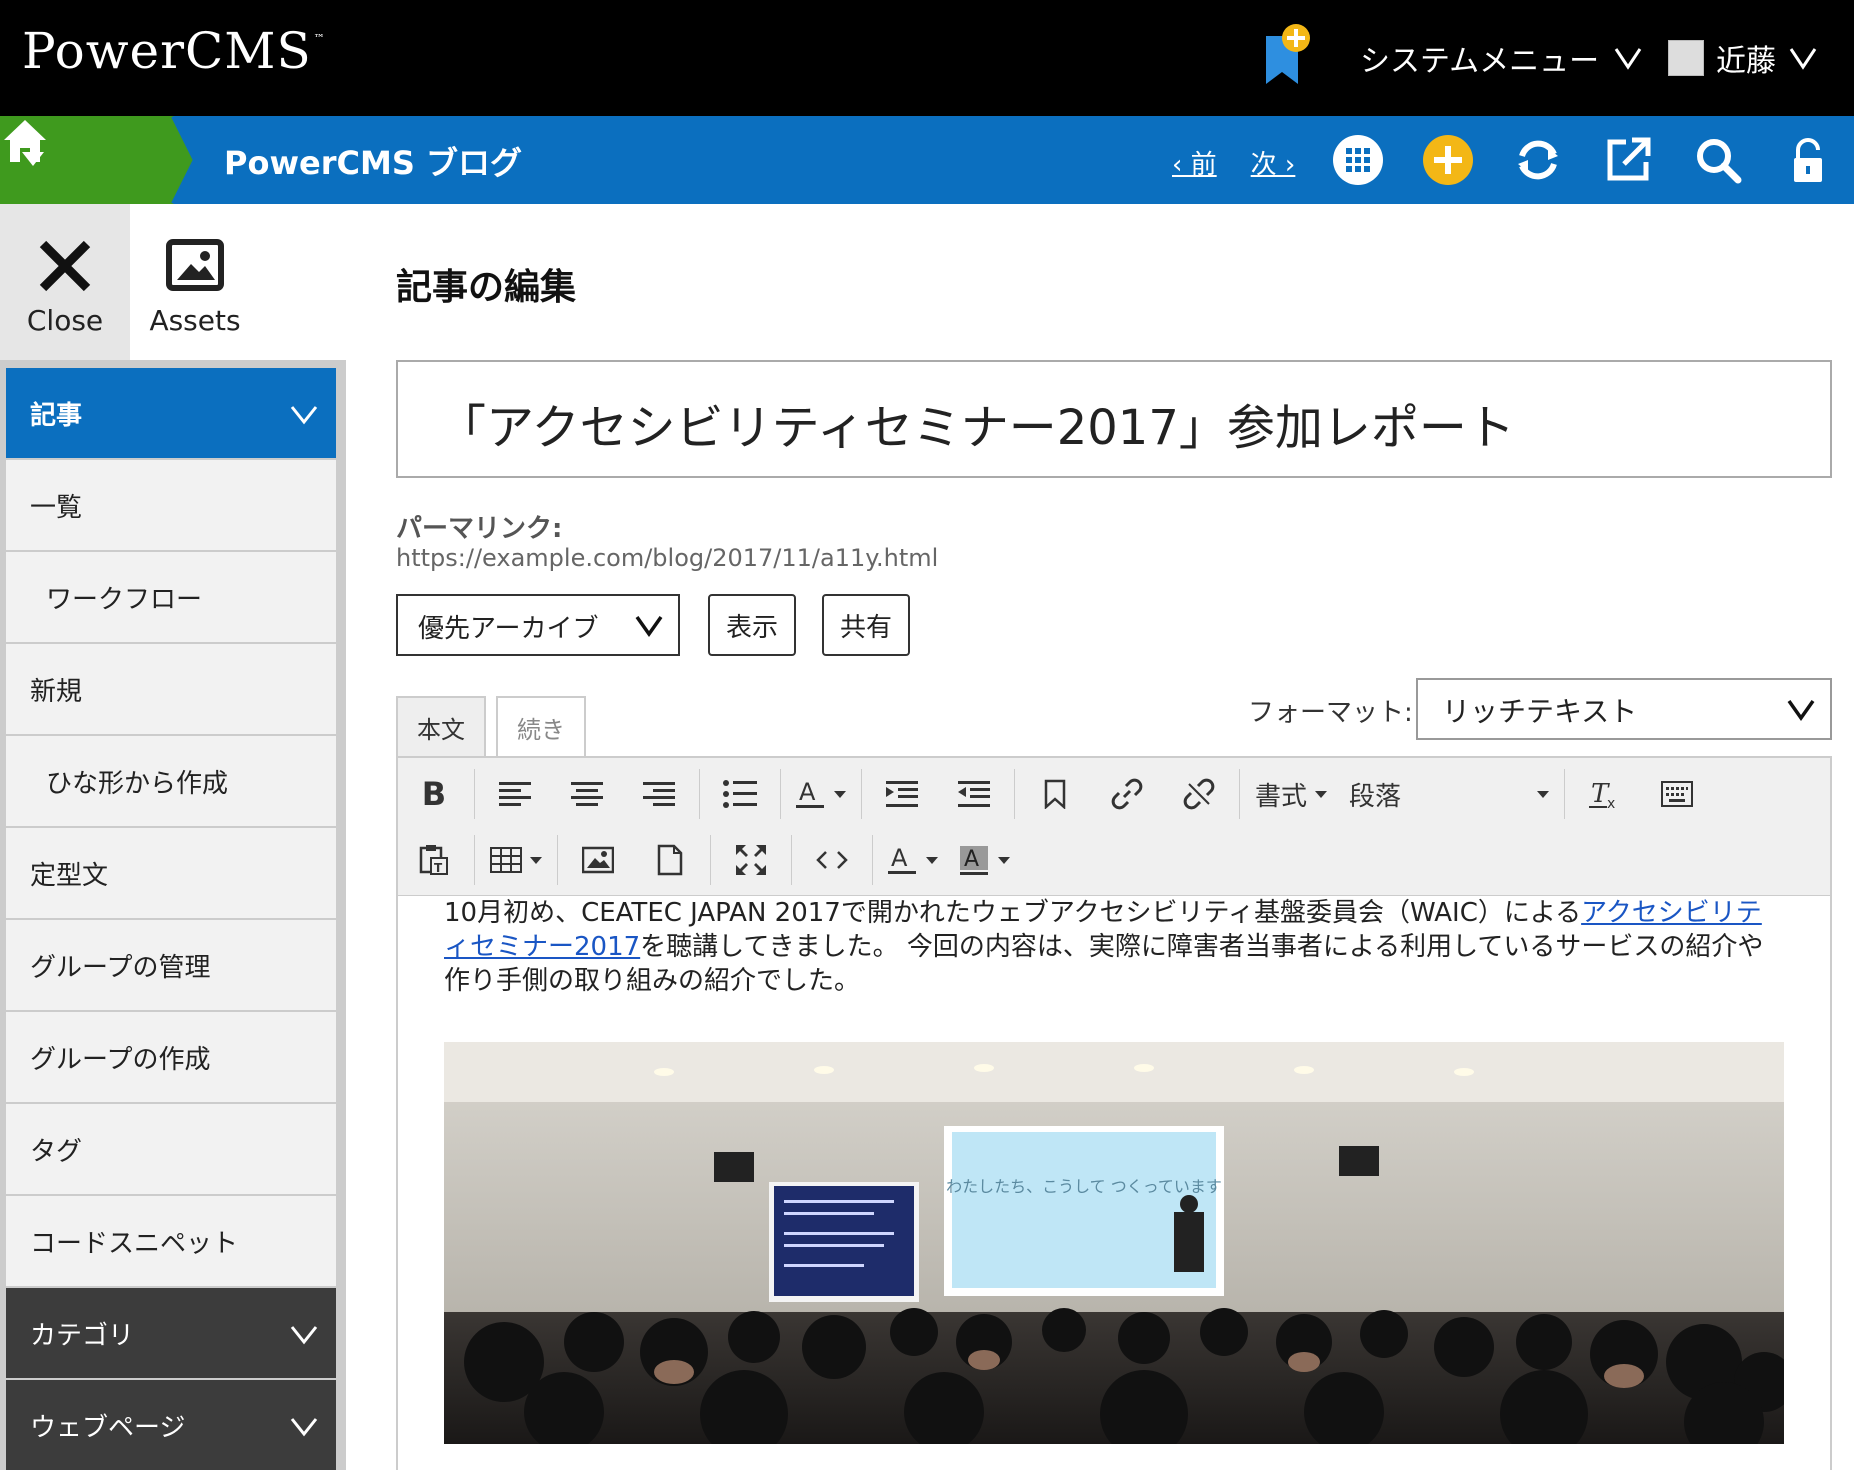  I want to click on format-menu-button: 書式, so click(1291, 794).